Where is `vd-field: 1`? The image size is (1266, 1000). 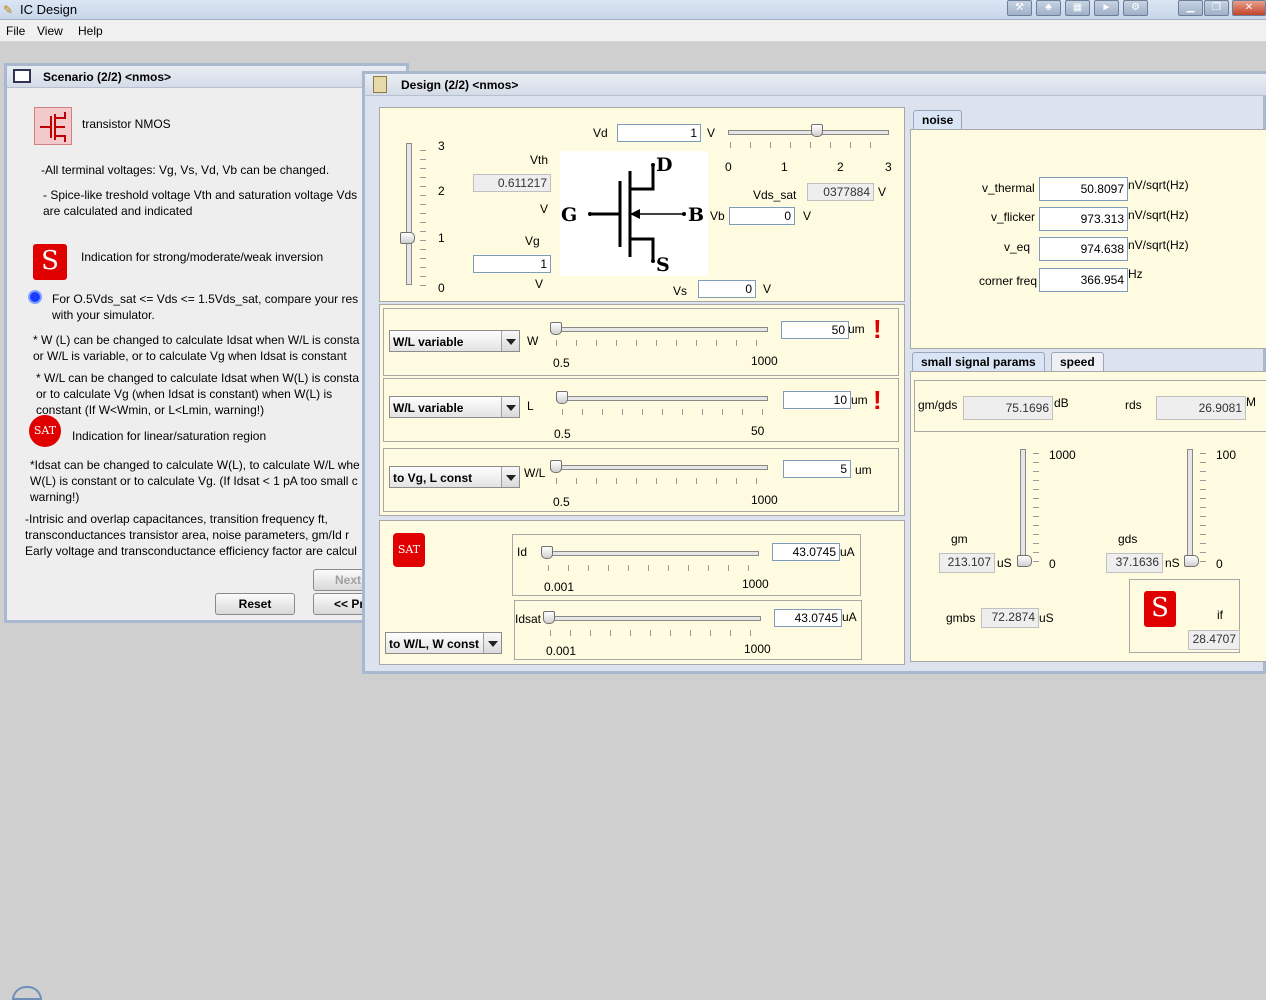
vd-field: 1 is located at coordinates (659, 133).